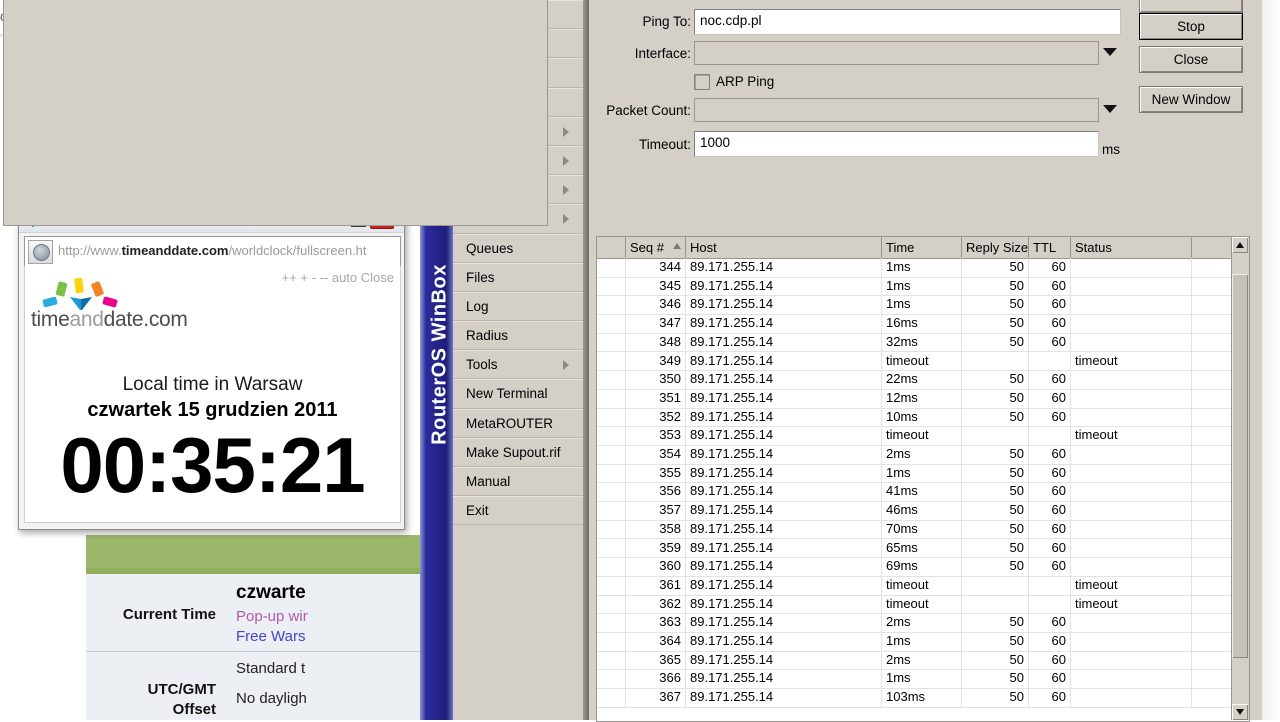 This screenshot has width=1280, height=722. Describe the element at coordinates (1240, 712) in the screenshot. I see `scroll-down-button` at that location.